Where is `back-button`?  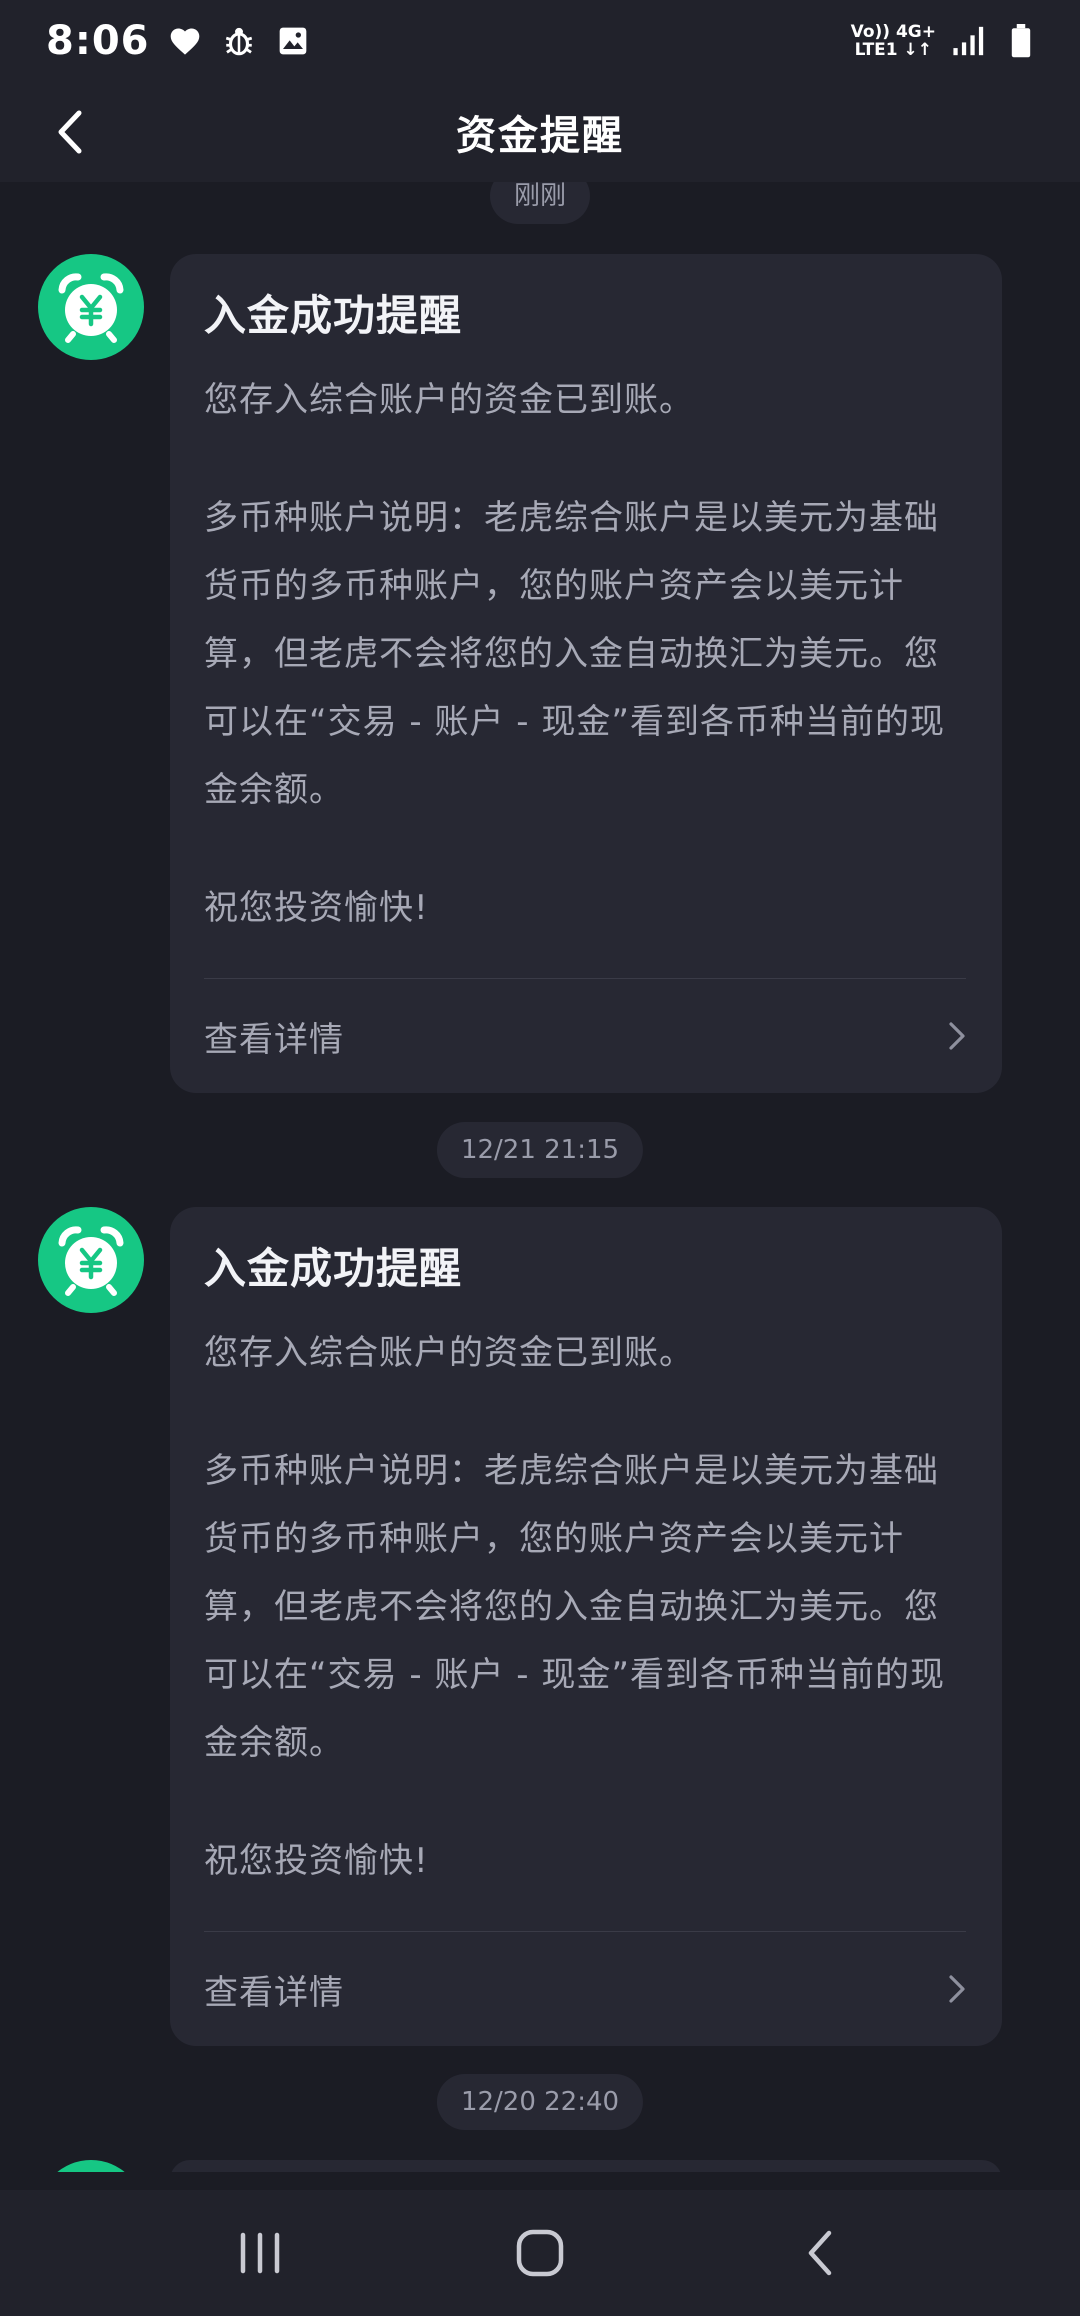
back-button is located at coordinates (70, 132).